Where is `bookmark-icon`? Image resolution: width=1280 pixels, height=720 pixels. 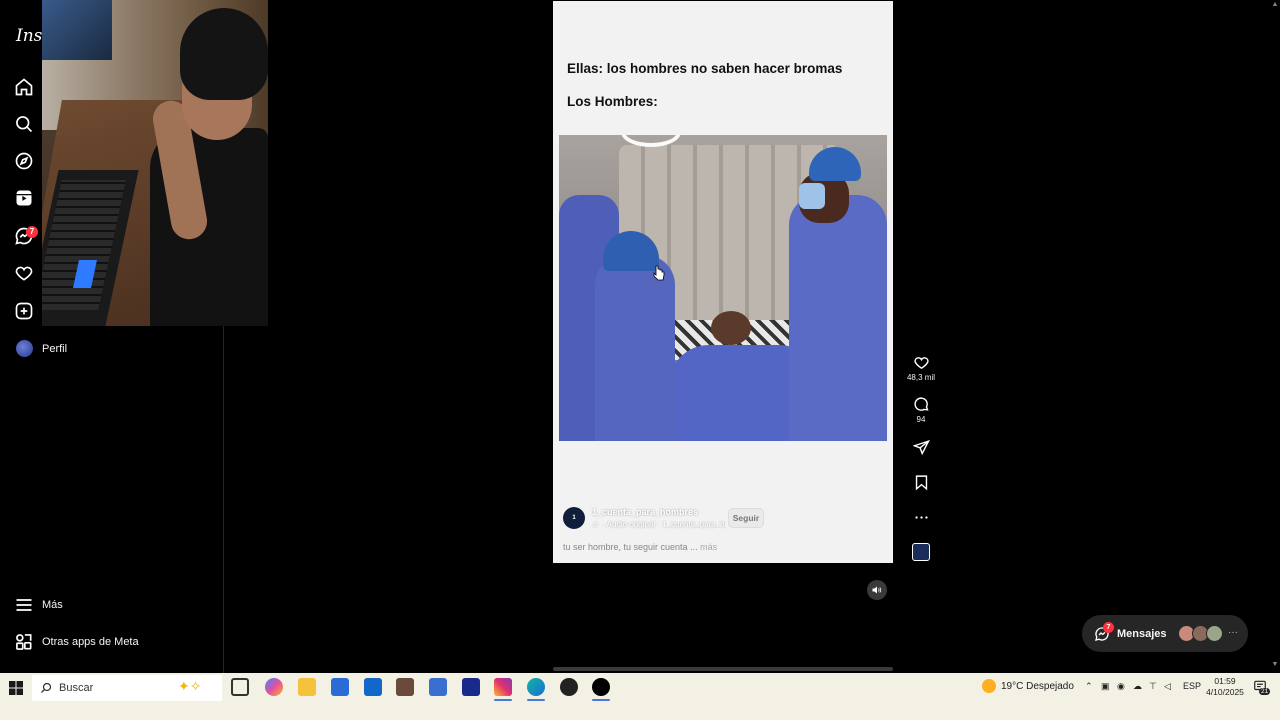
bookmark-icon is located at coordinates (921, 482).